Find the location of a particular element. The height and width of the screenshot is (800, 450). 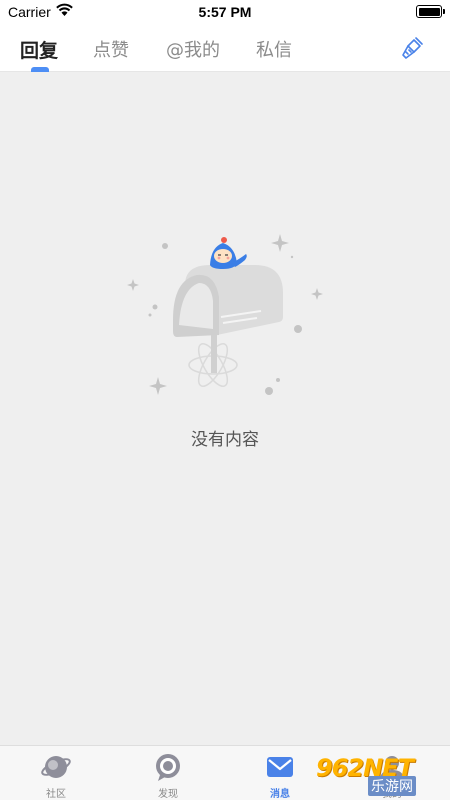

tab-replies: 回复 is located at coordinates (39, 49).